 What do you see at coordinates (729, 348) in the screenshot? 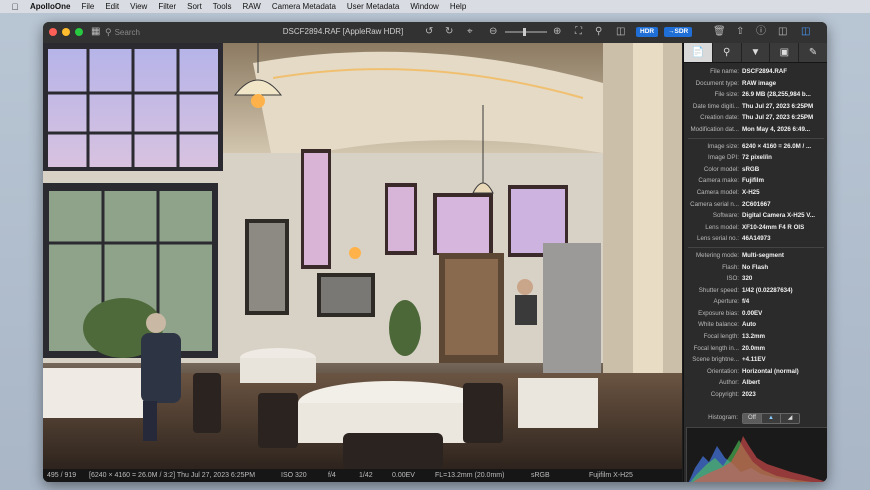
I see `meta-row-focal-length-35mm: Focal length in... 20.0mm` at bounding box center [729, 348].